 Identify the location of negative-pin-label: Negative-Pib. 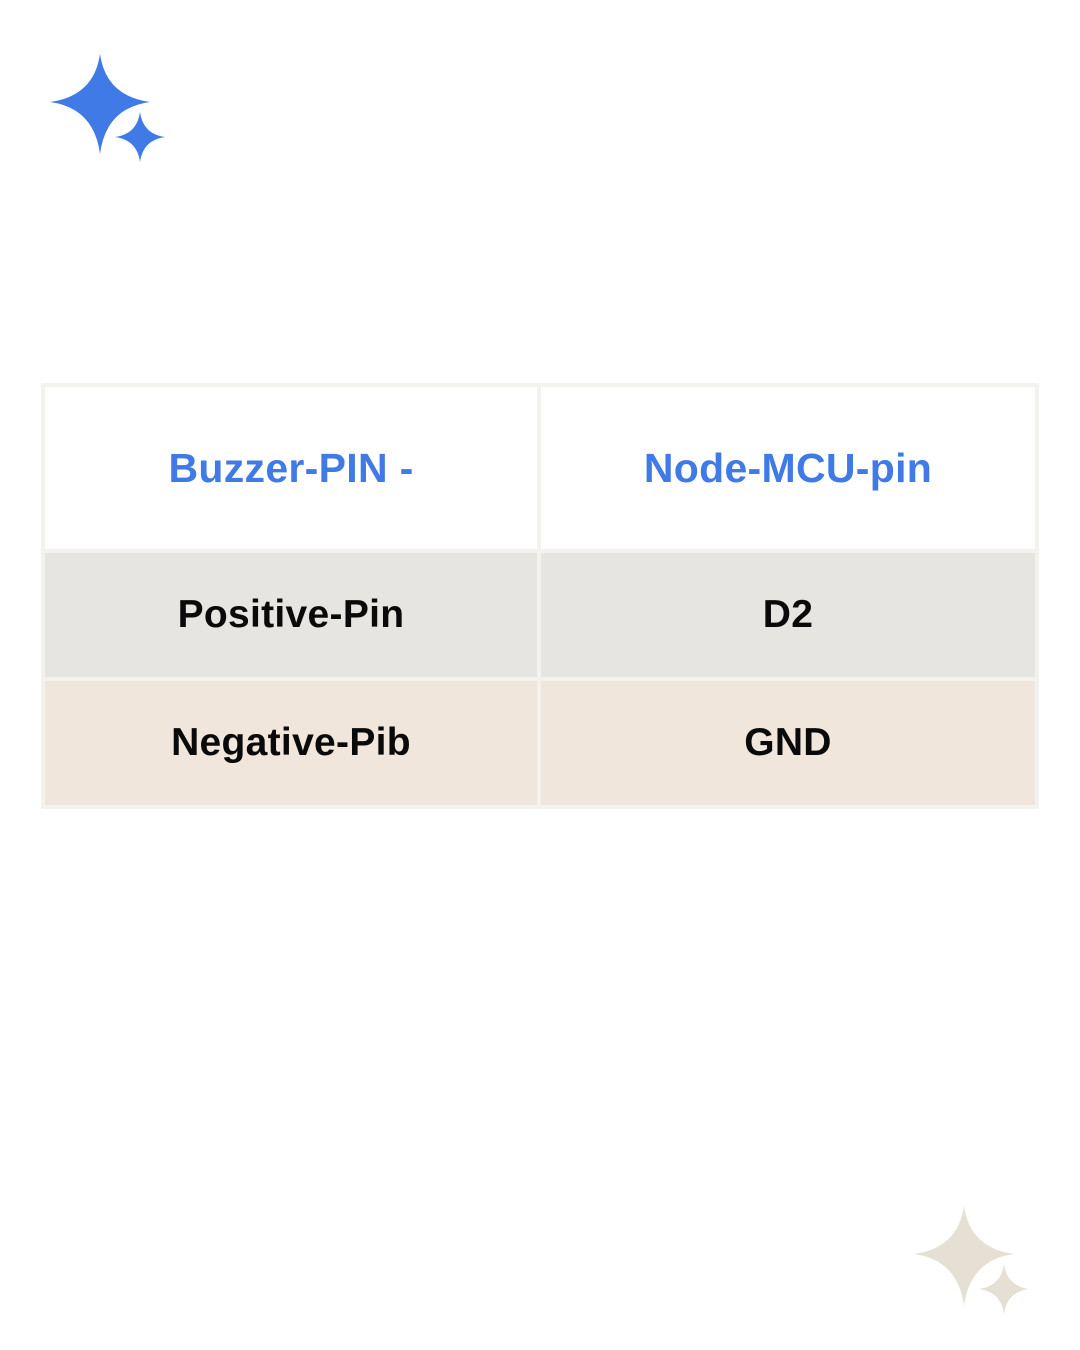
(291, 742).